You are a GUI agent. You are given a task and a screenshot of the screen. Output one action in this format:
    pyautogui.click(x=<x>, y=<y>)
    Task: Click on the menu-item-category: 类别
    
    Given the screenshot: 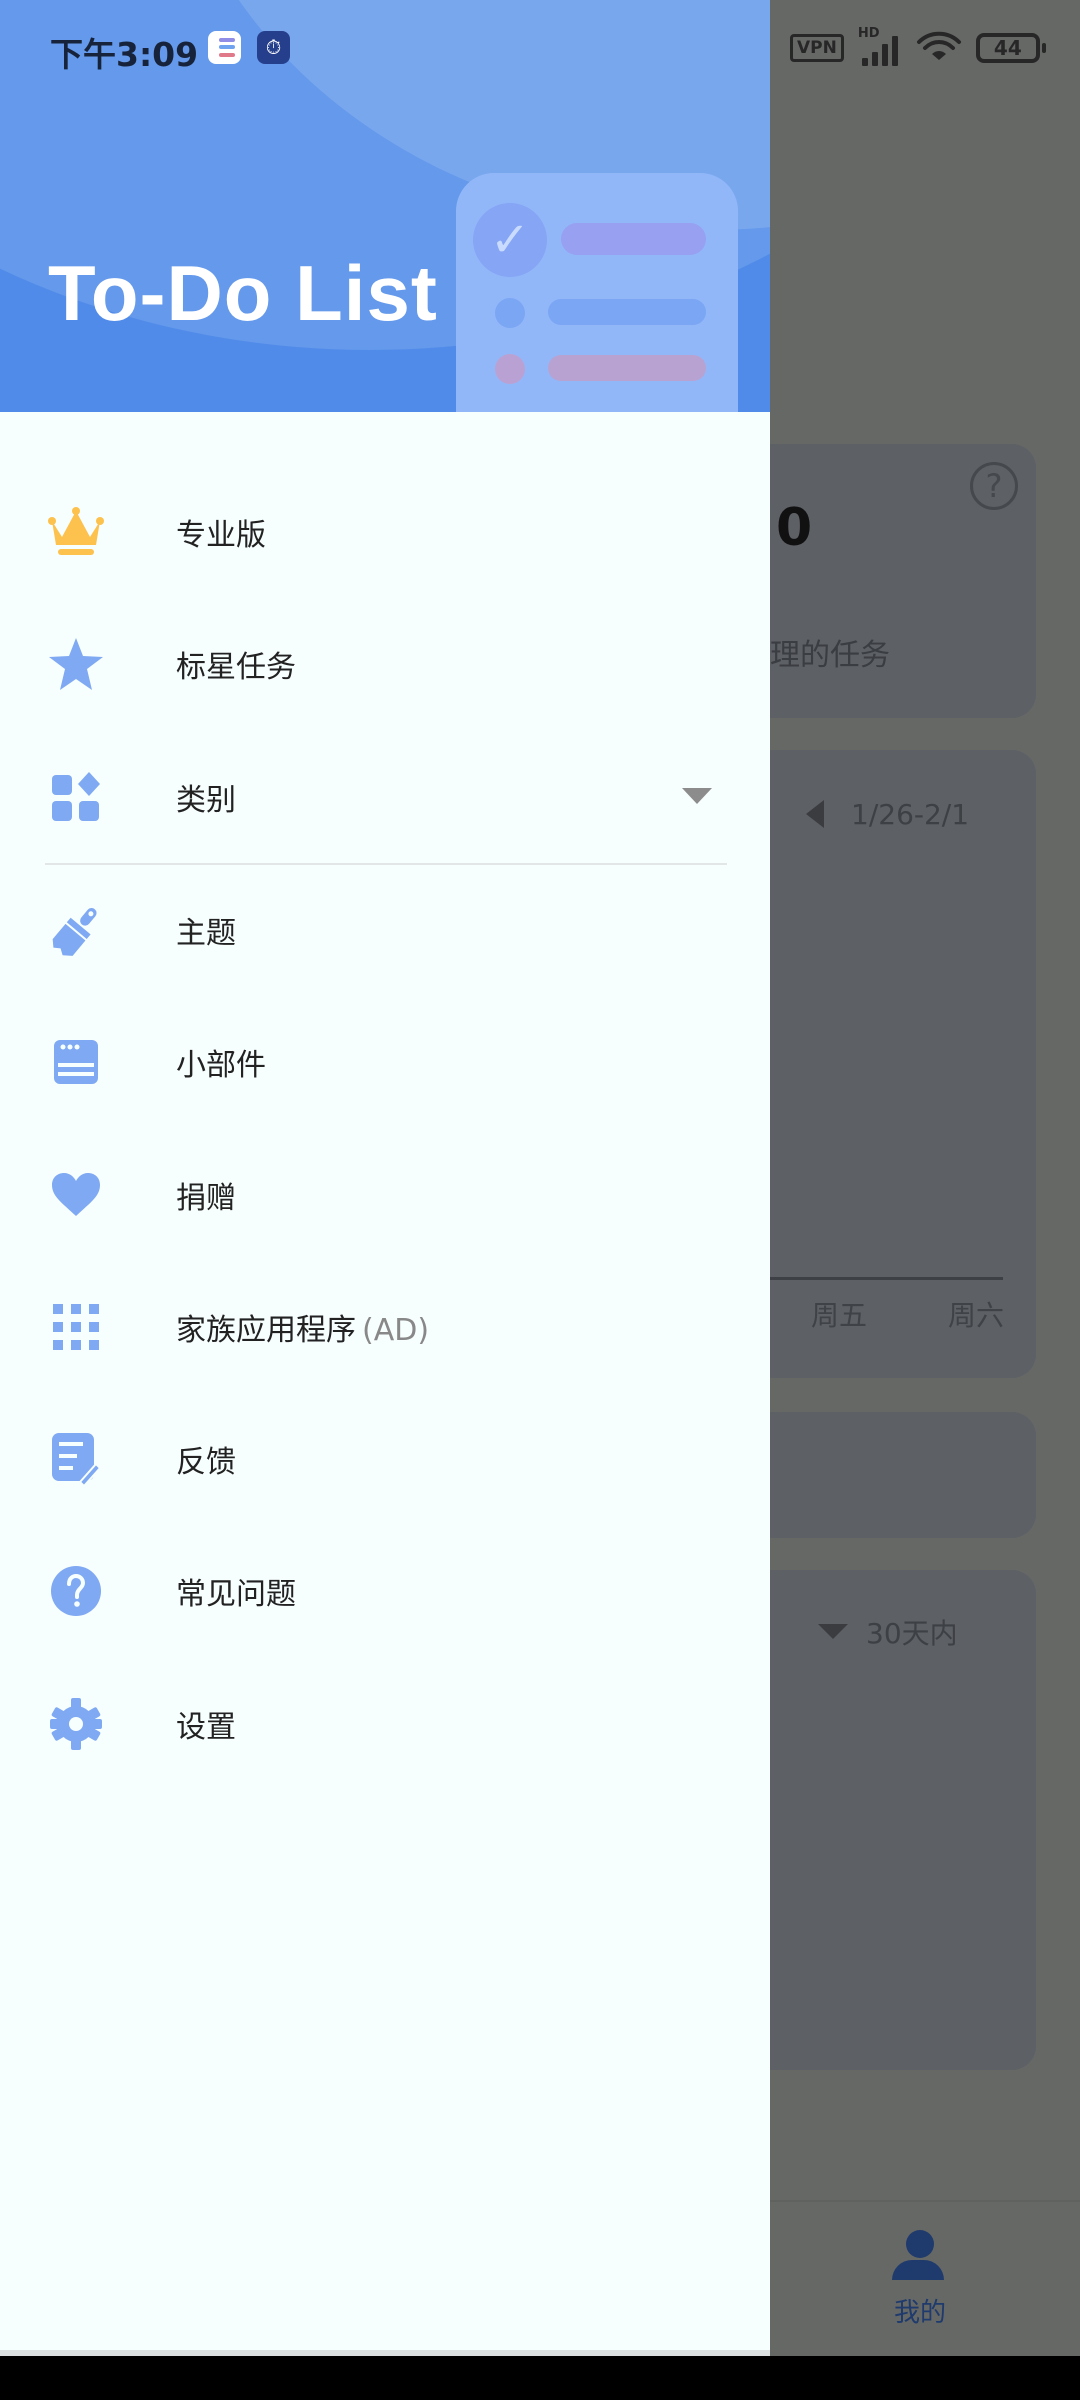 What is the action you would take?
    pyautogui.click(x=385, y=797)
    